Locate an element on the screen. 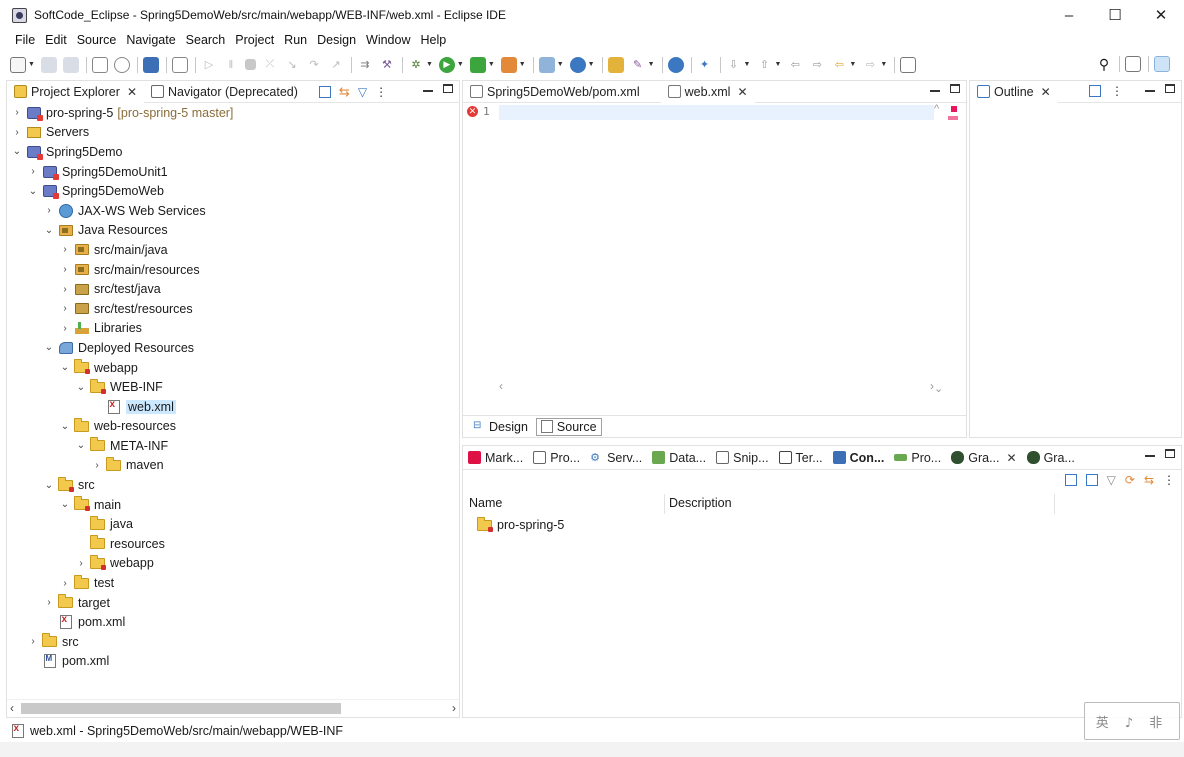  tab-pom-xml: Spring5DemoWeb/pom.xml is located at coordinates (555, 92).